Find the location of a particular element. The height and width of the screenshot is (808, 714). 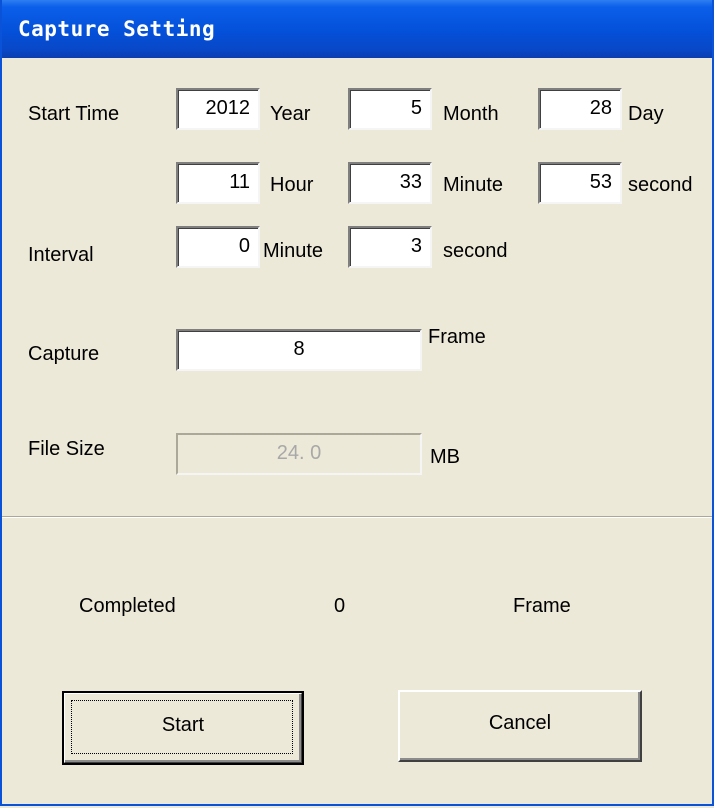

interval-minute-input: 0 is located at coordinates (218, 247).